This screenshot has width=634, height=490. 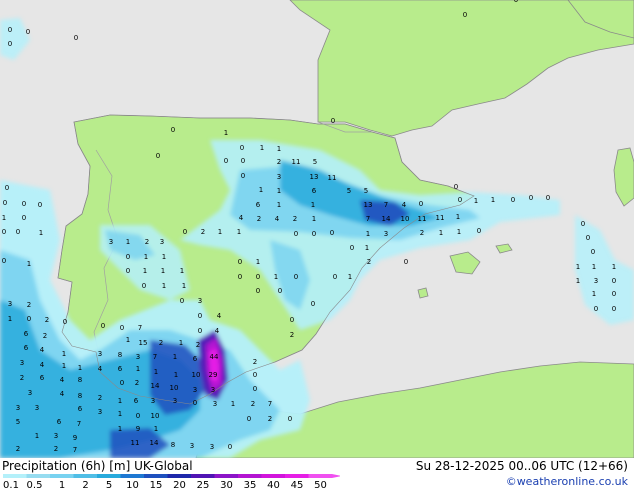 What do you see at coordinates (567, 481) in the screenshot?
I see `site-credit: ©weatheronline.co.uk` at bounding box center [567, 481].